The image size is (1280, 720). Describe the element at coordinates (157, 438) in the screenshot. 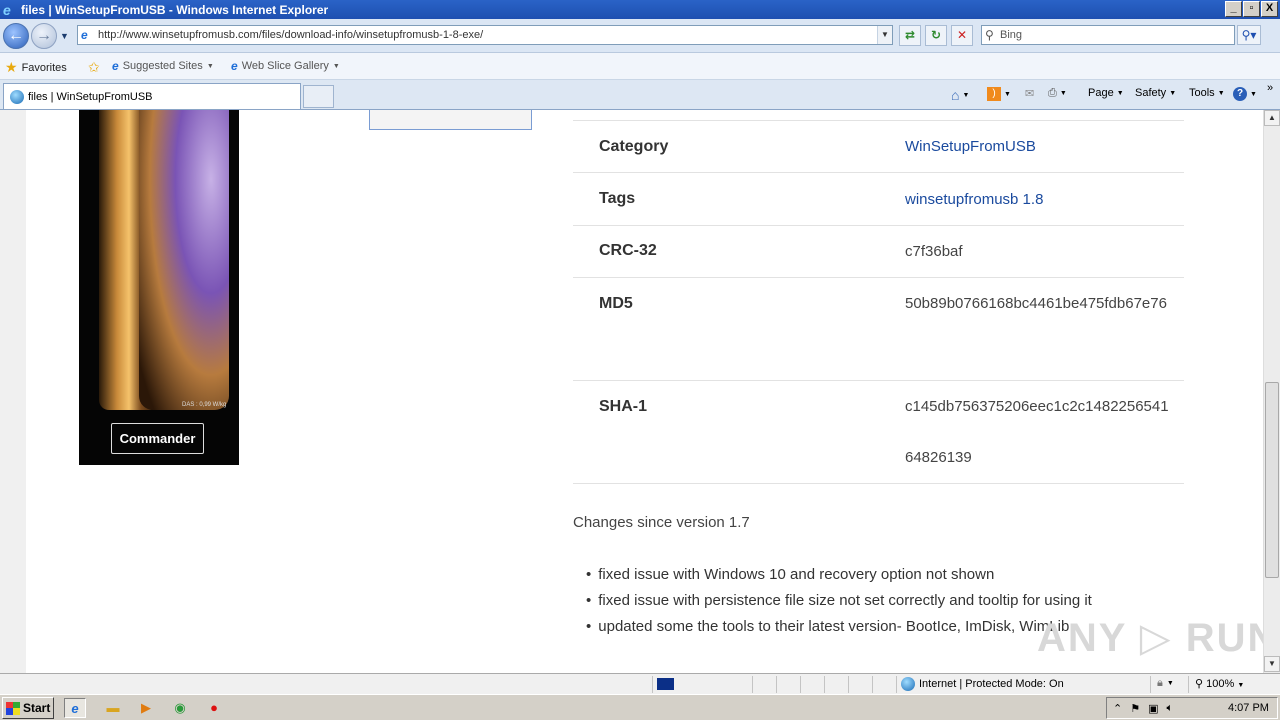

I see `ad-commander-button: Commander` at that location.